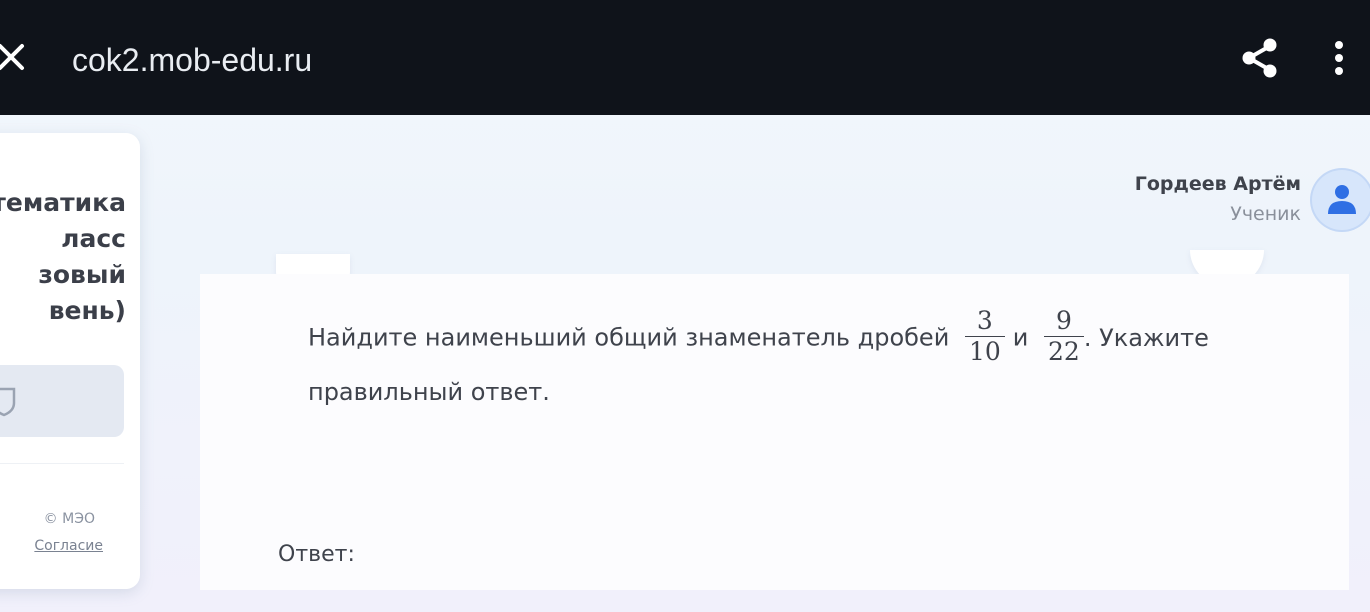  I want to click on course-sidebar: тематика ласс зовый вень) © МЭО Согласие, so click(70, 361).